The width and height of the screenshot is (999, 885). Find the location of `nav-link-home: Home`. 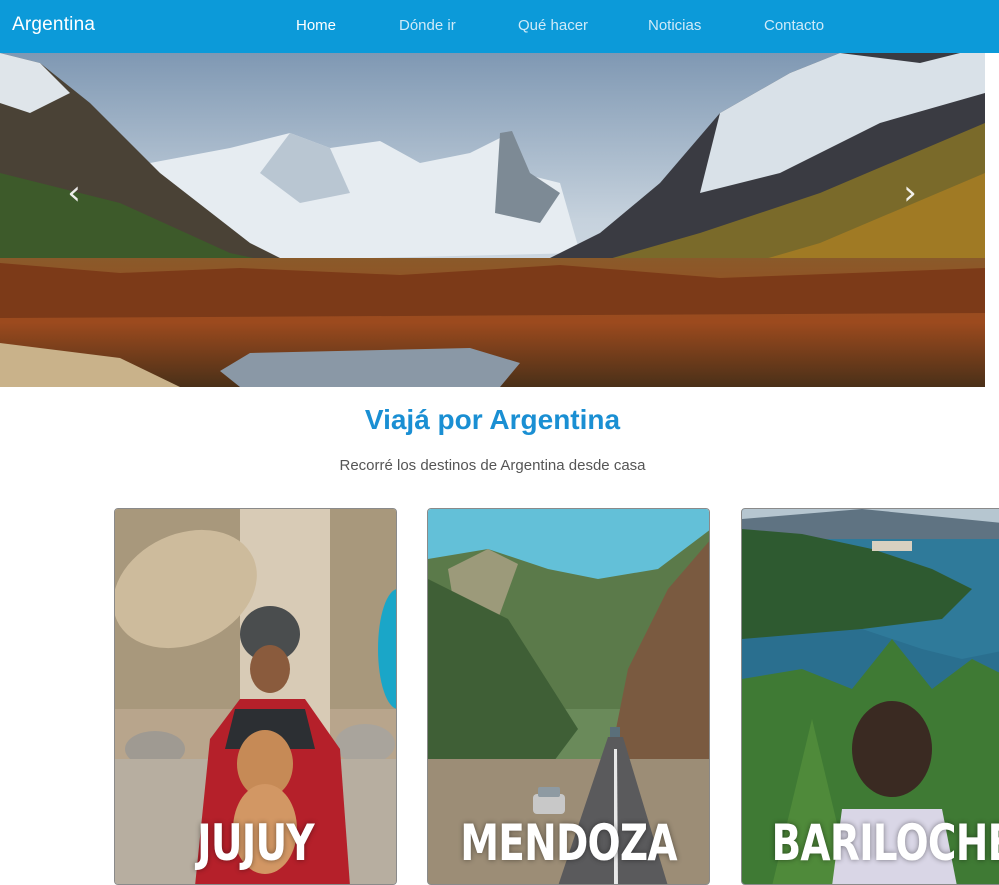

nav-link-home: Home is located at coordinates (316, 25).